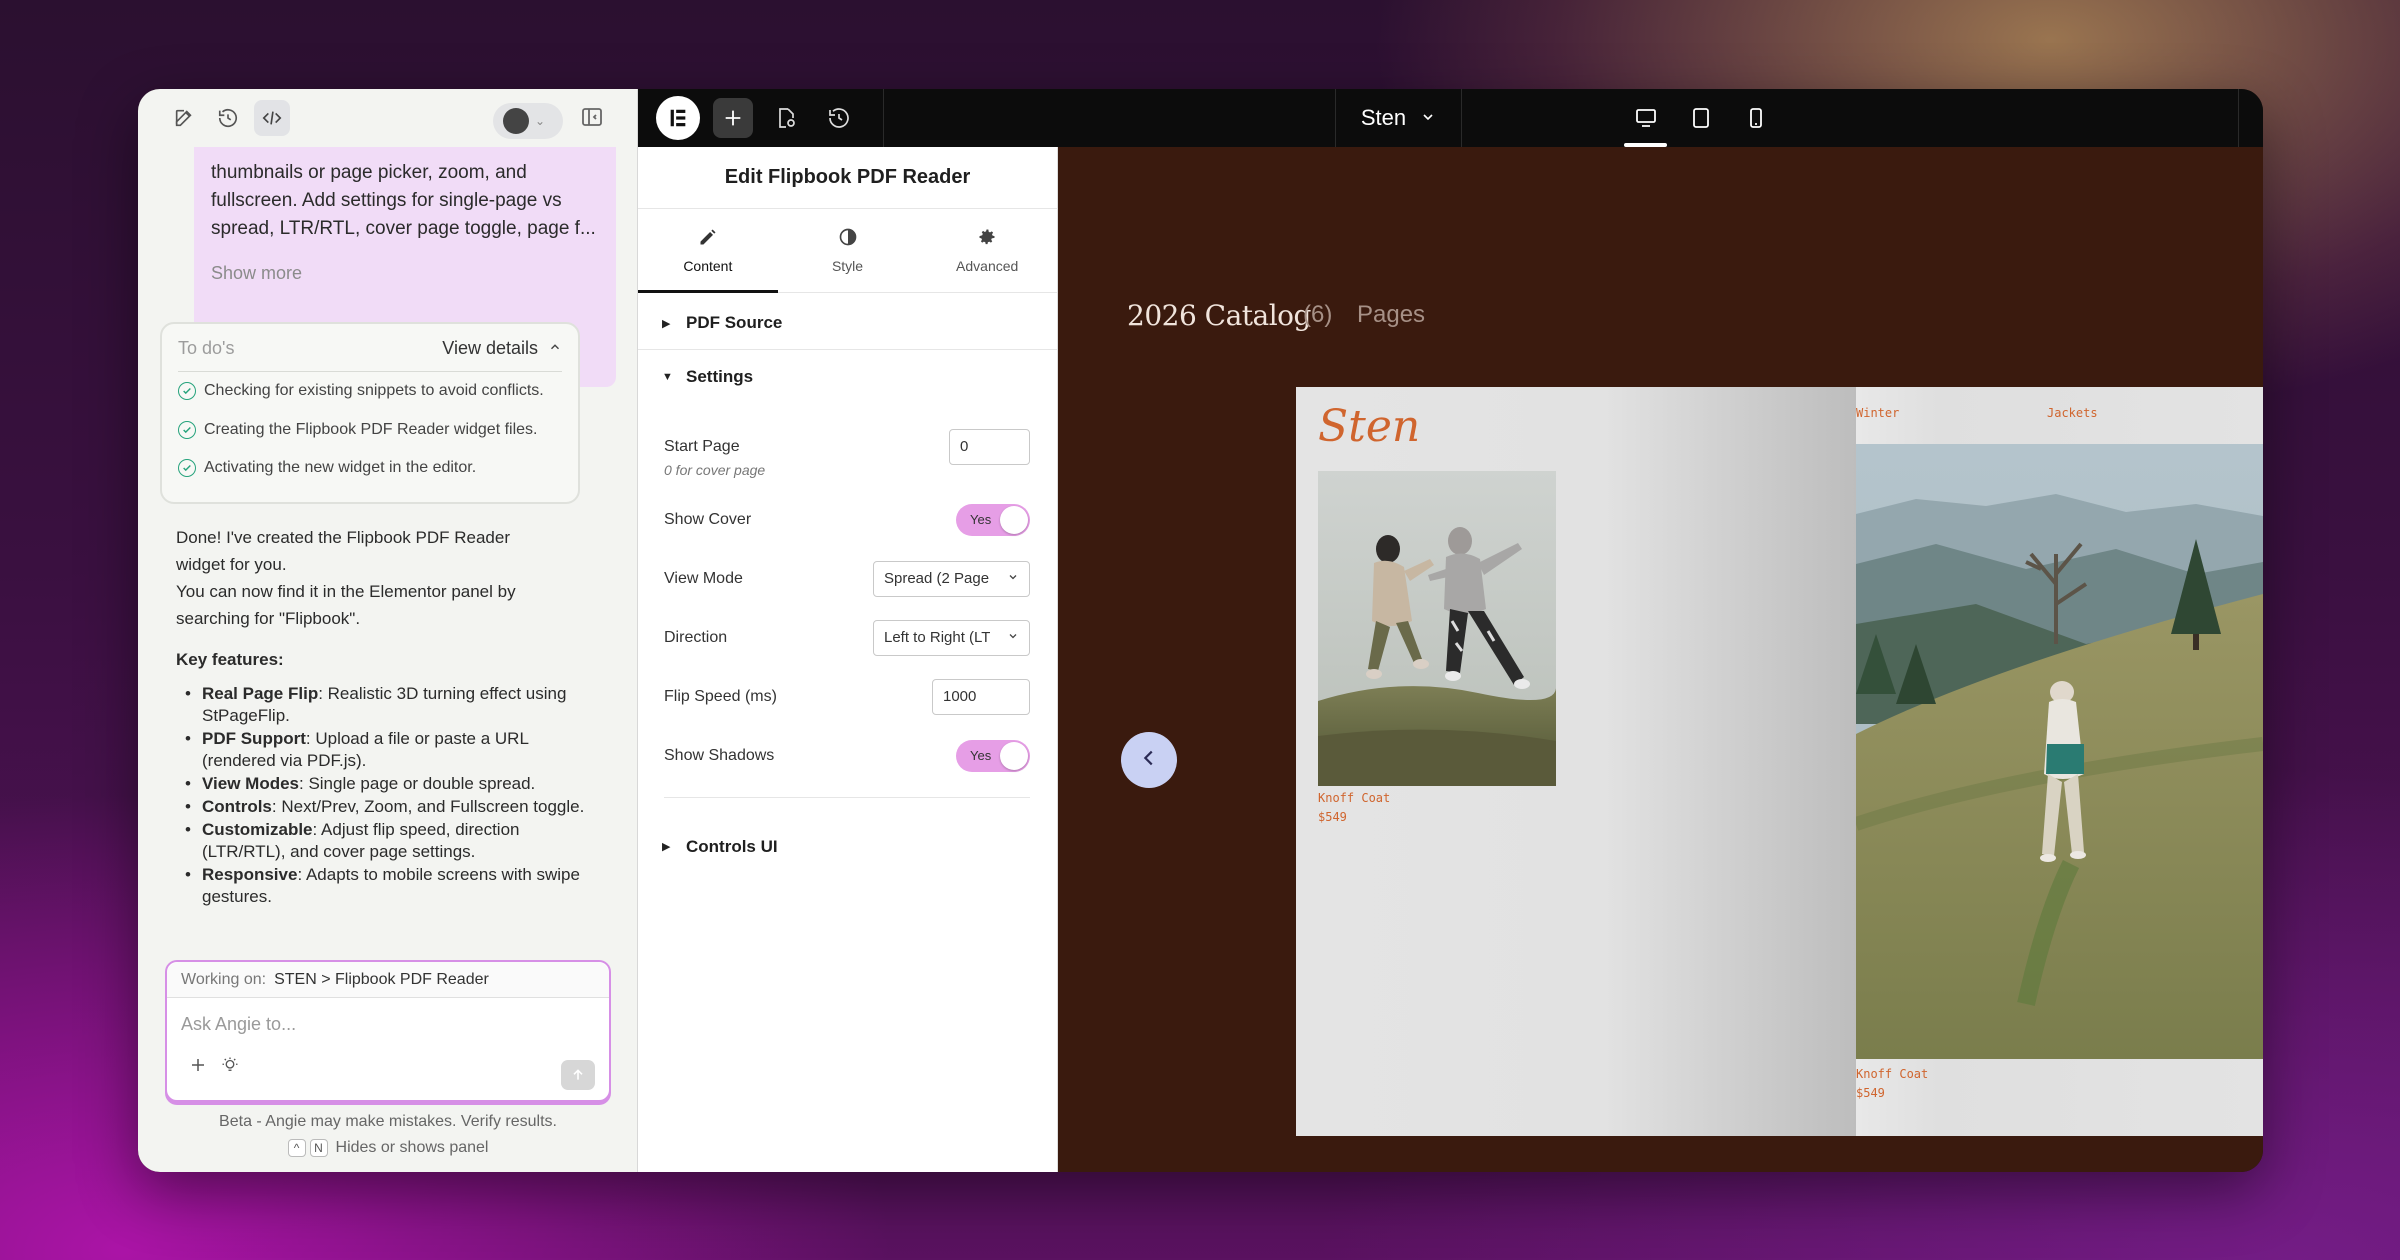 The height and width of the screenshot is (1260, 2400). I want to click on field-show-cover: Show Cover Yes, so click(847, 519).